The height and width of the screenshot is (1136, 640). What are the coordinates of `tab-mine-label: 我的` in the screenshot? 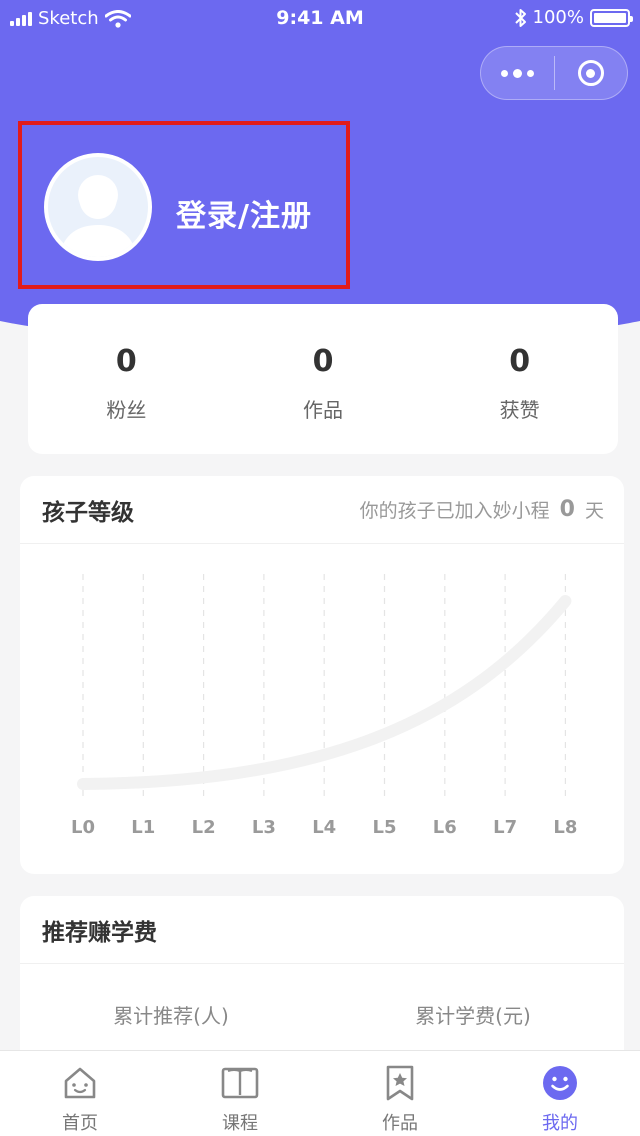 It's located at (560, 1123).